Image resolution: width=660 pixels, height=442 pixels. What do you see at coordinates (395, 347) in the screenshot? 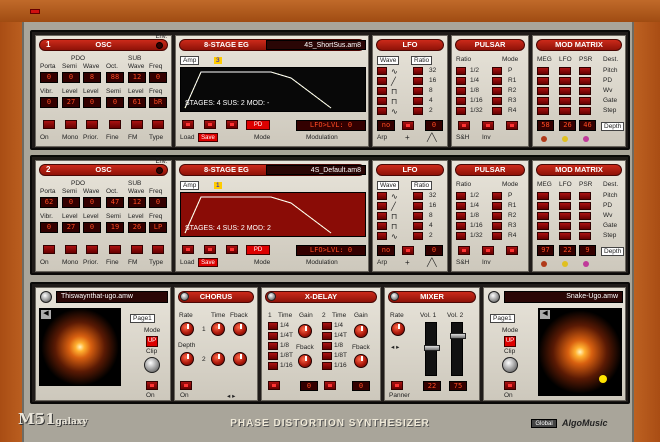
I see `panner-arrows-icon: ◂ ▸` at bounding box center [395, 347].